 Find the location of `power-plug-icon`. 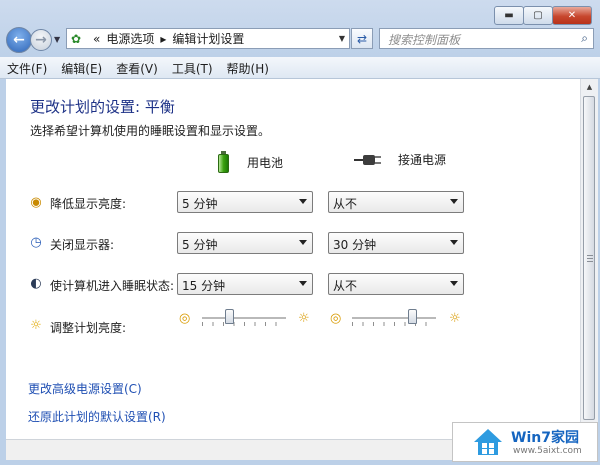

power-plug-icon is located at coordinates (367, 159).